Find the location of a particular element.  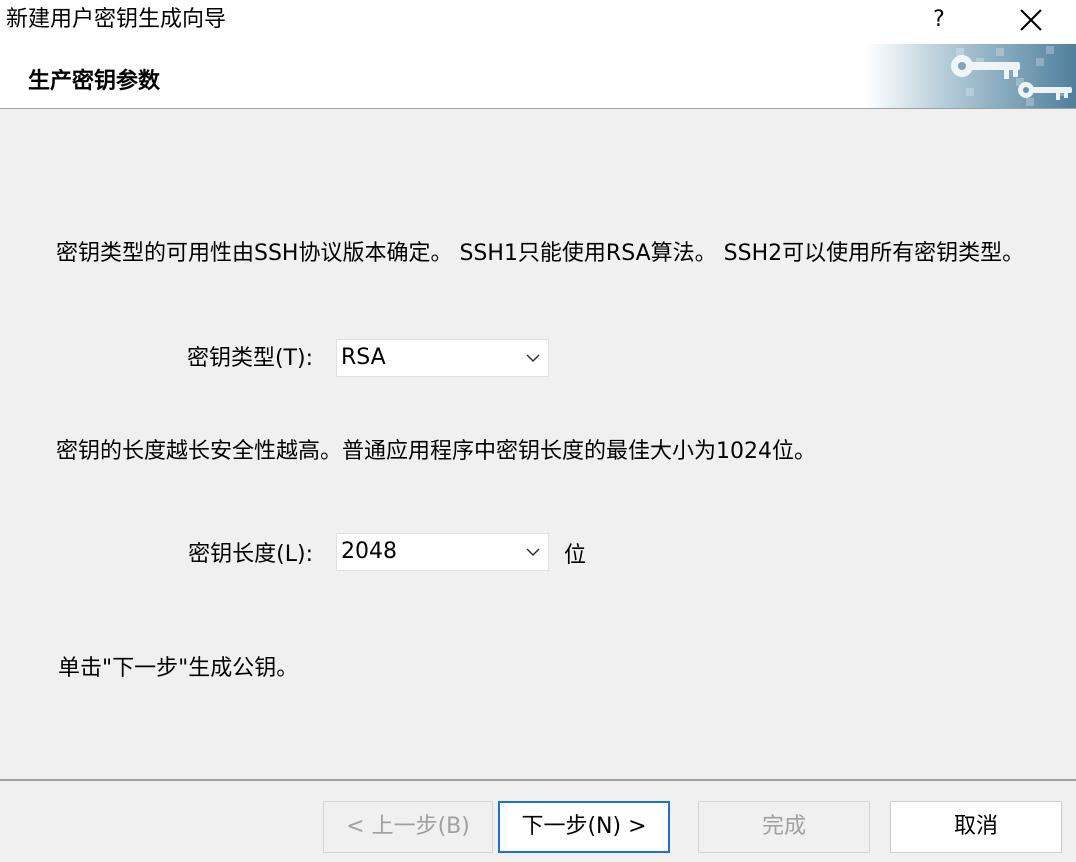

footer-divider is located at coordinates (538, 780).